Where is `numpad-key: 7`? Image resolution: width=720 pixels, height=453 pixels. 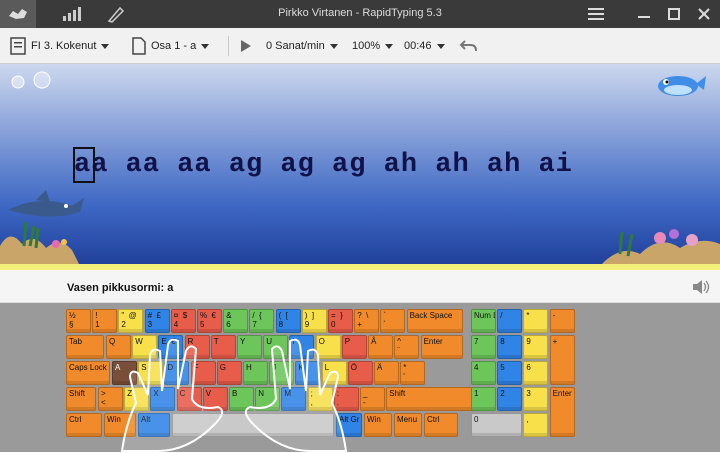 numpad-key: 7 is located at coordinates (483, 347).